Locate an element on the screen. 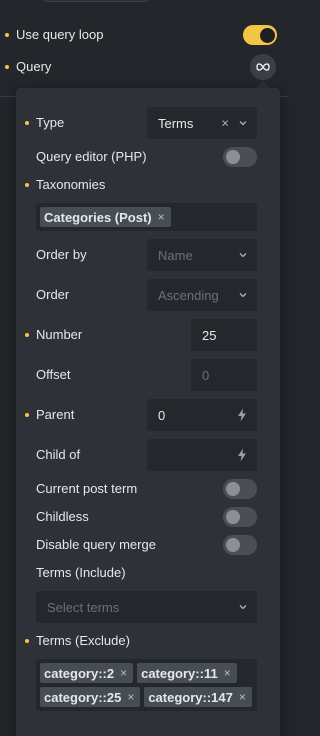  tag-label: category::25 is located at coordinates (83, 697).